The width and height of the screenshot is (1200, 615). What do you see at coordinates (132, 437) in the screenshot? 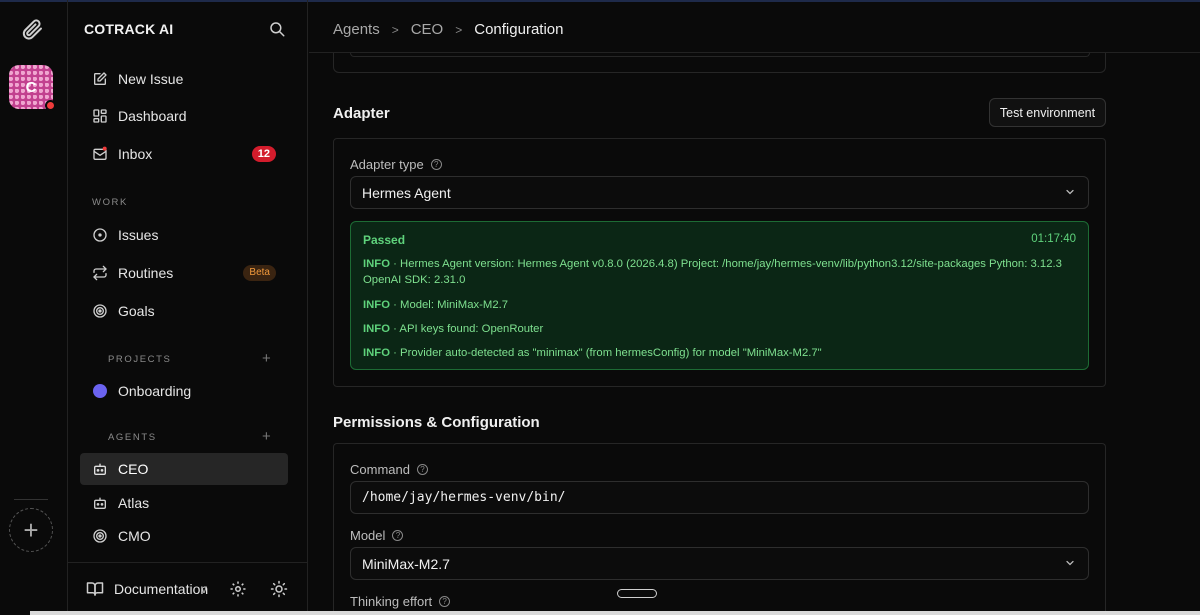
I see `section-title-agents: AGENTS` at bounding box center [132, 437].